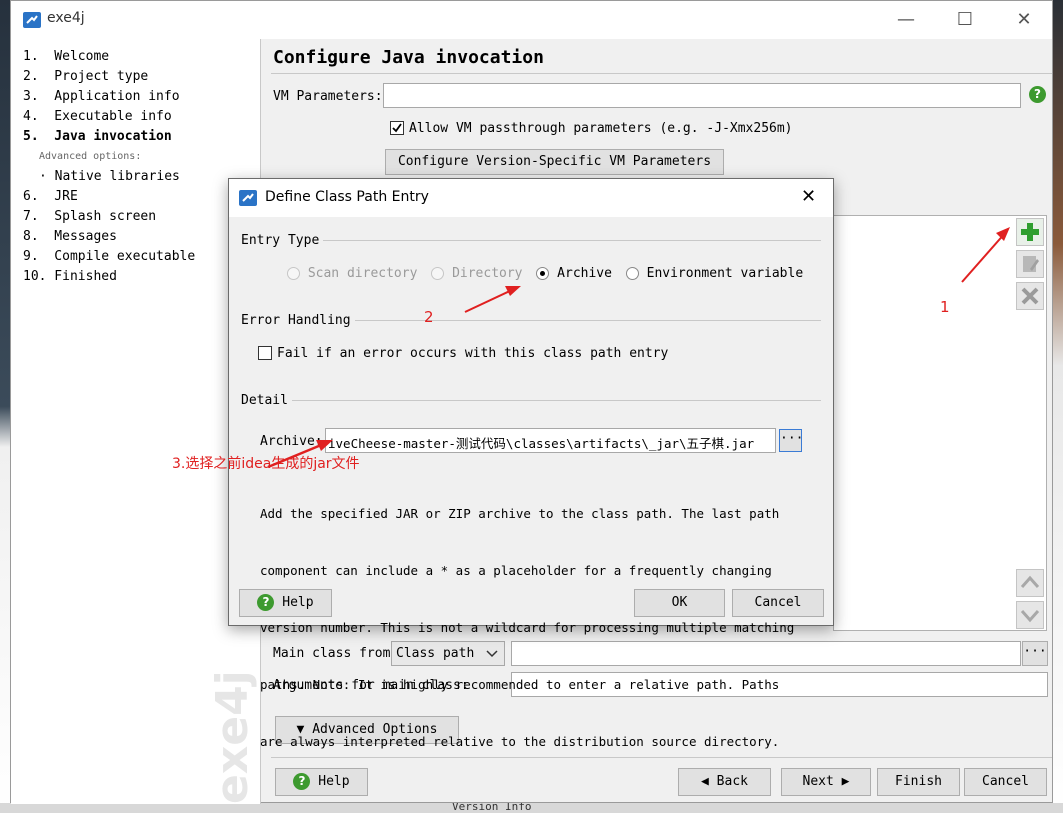 The image size is (1063, 813). Describe the element at coordinates (1003, 234) in the screenshot. I see `annotation-arrow-1-head` at that location.